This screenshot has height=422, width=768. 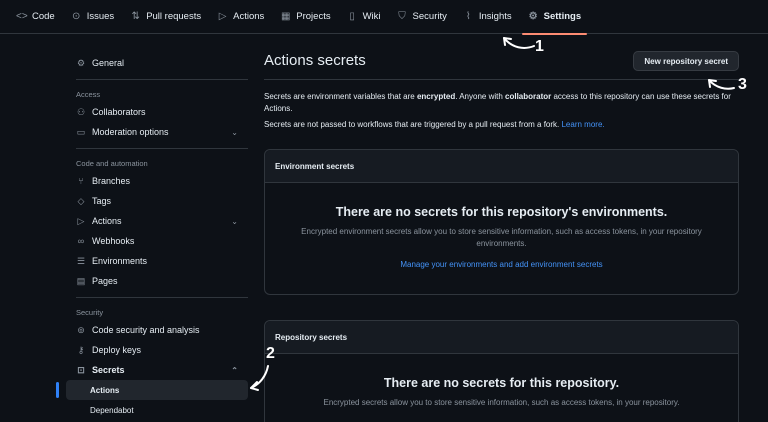 What do you see at coordinates (81, 200) in the screenshot?
I see `tag-icon: ◇` at bounding box center [81, 200].